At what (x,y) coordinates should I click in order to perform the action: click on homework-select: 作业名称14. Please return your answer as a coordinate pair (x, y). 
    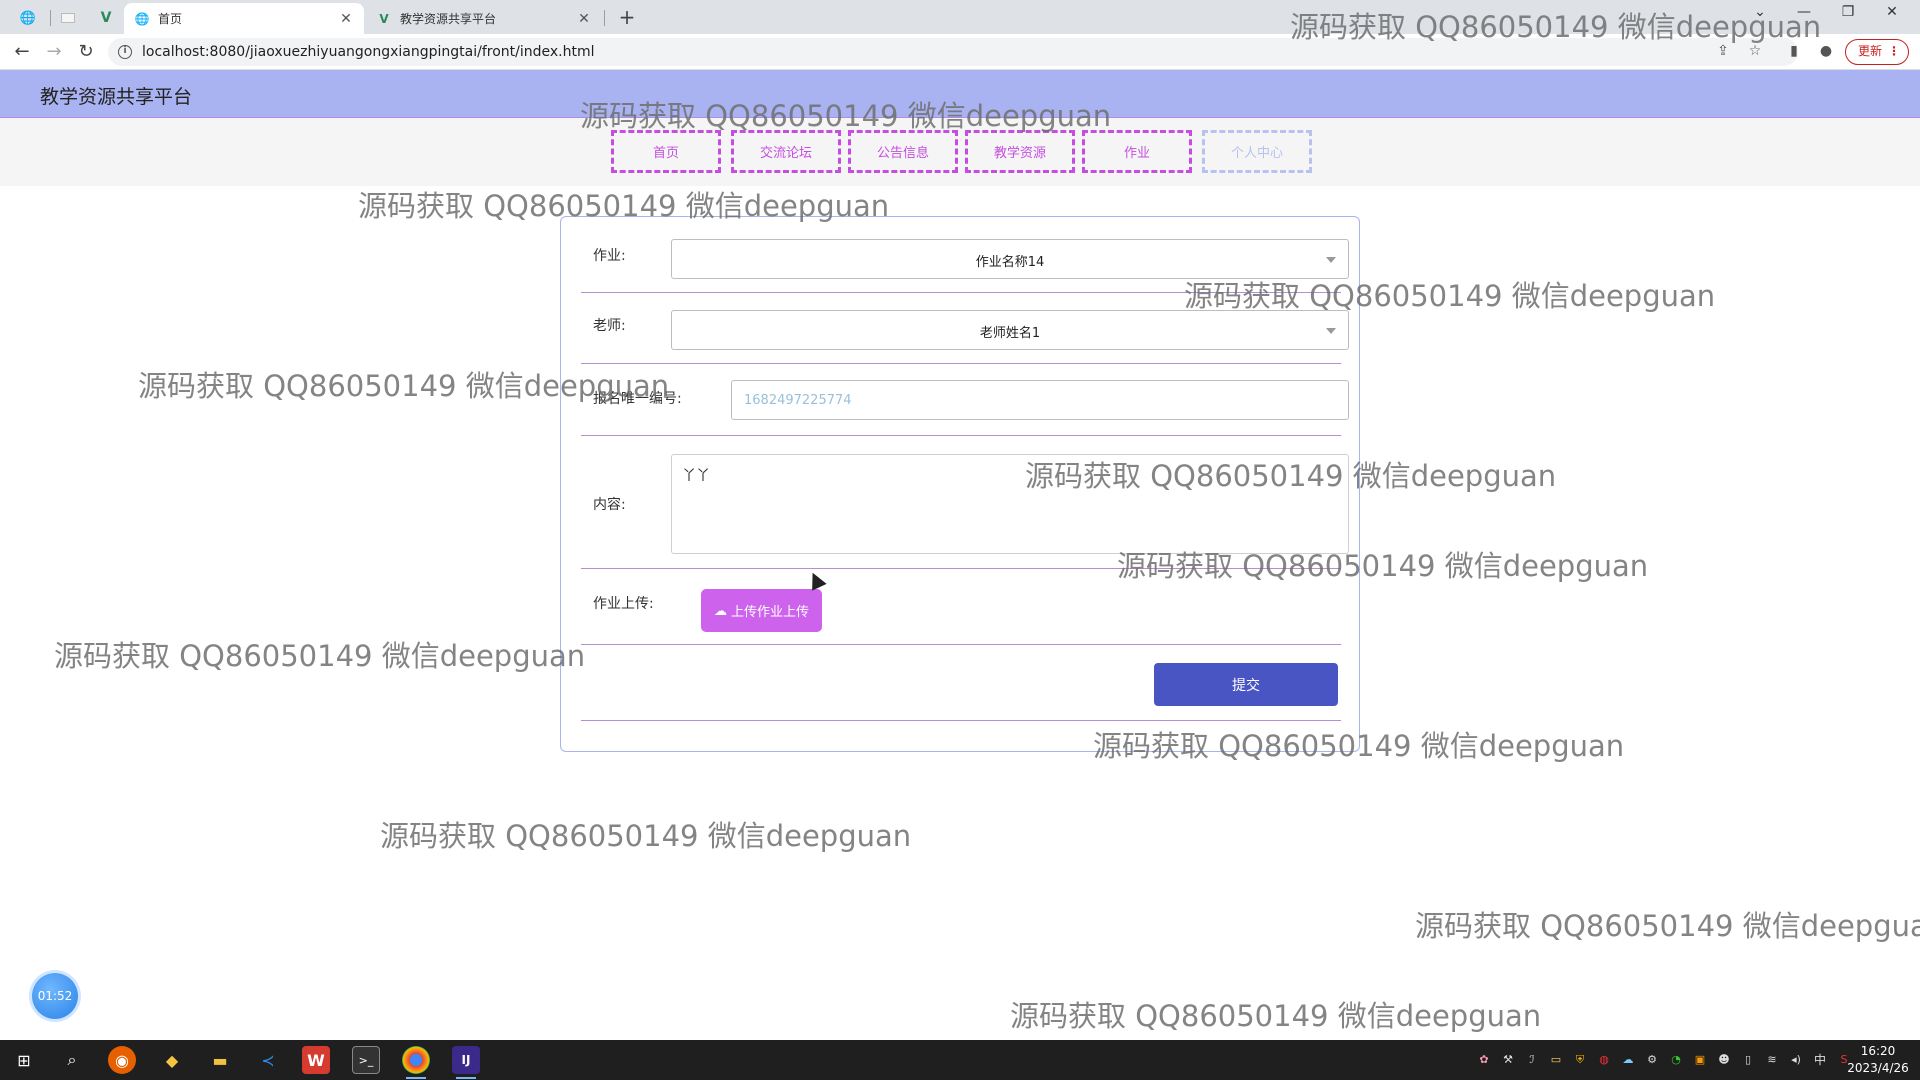
    Looking at the image, I should click on (1010, 259).